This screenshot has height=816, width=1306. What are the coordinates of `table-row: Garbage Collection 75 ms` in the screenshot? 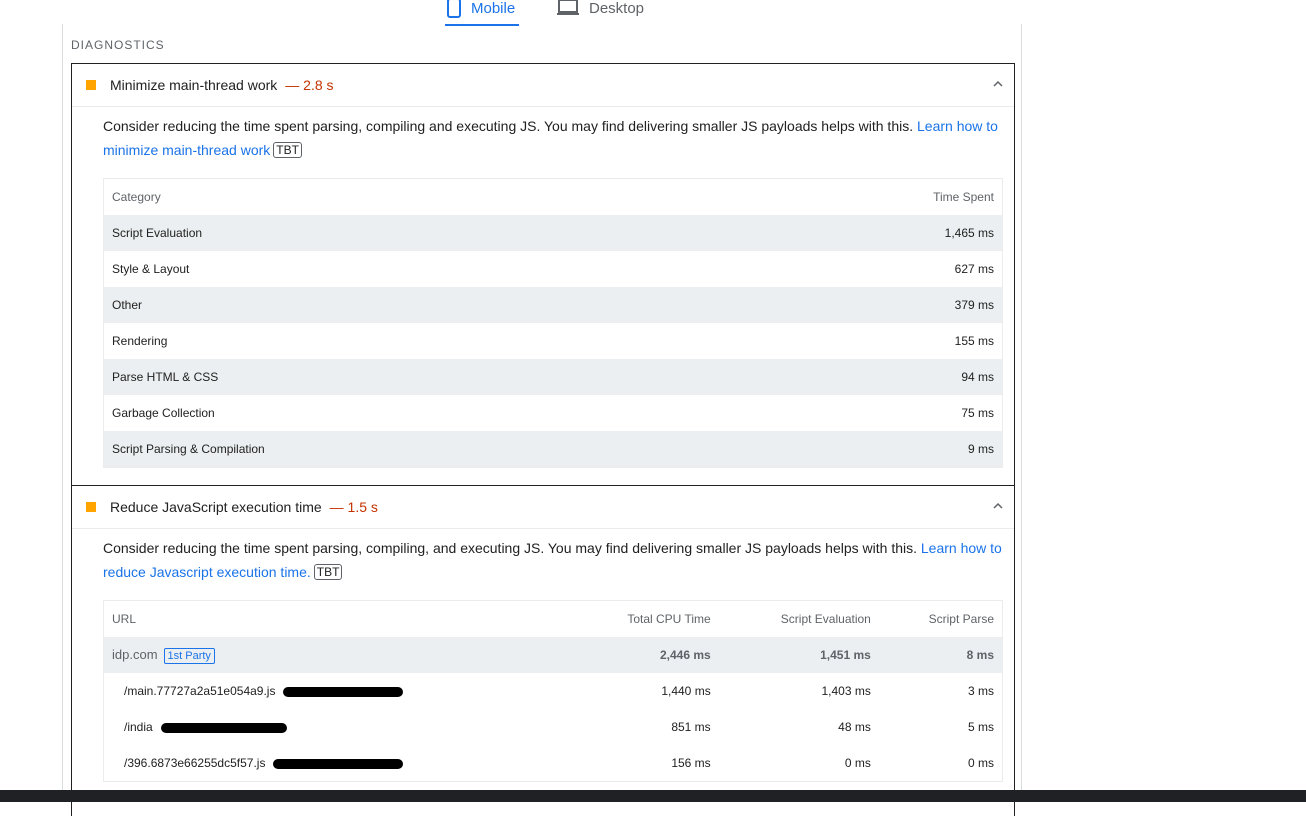 It's located at (553, 413).